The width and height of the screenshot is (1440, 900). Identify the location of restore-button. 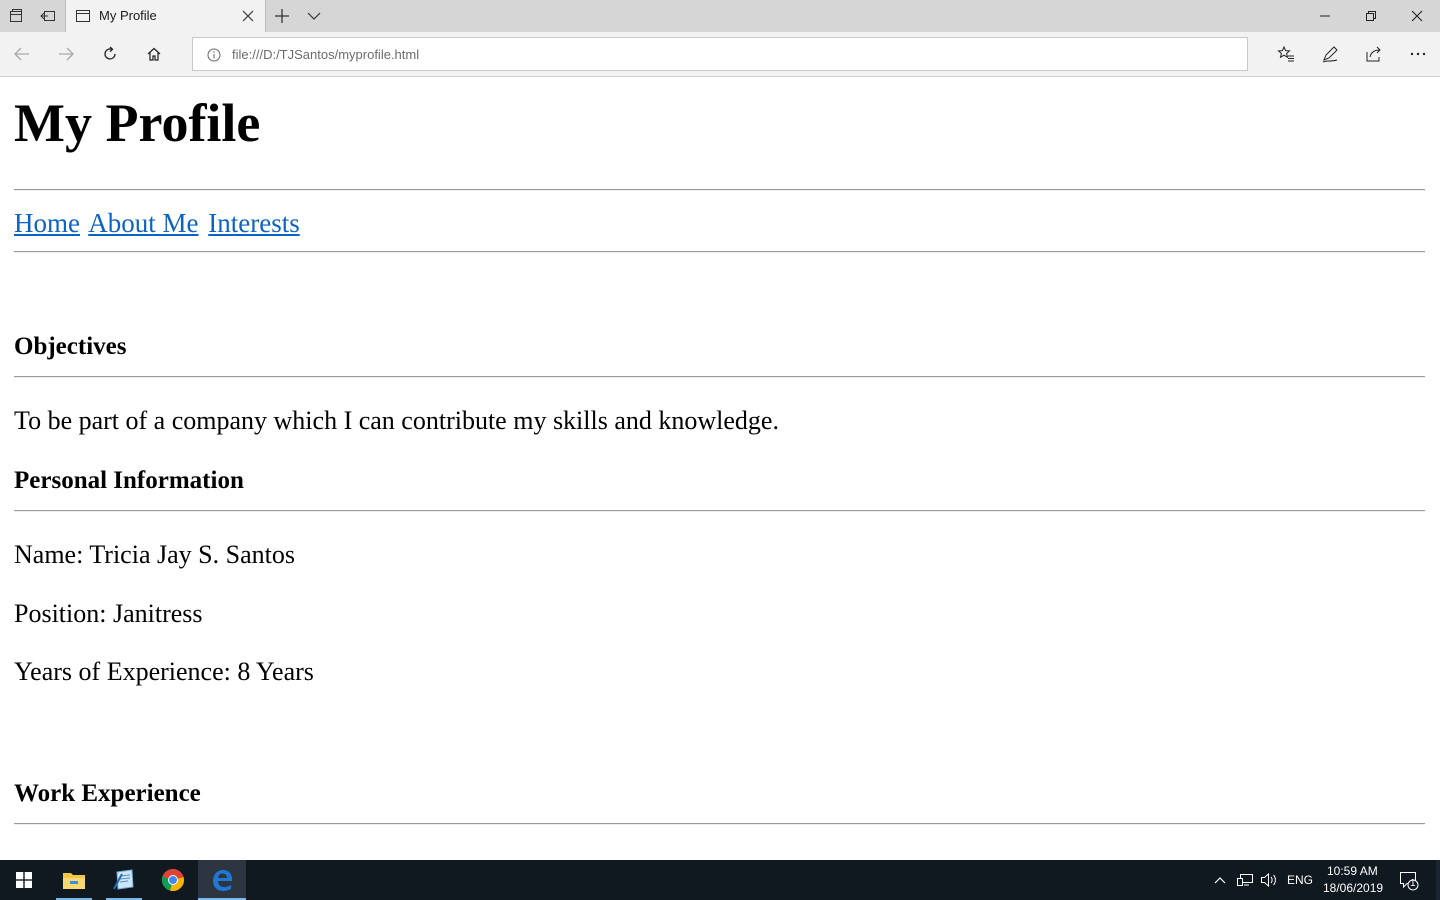
(1371, 16).